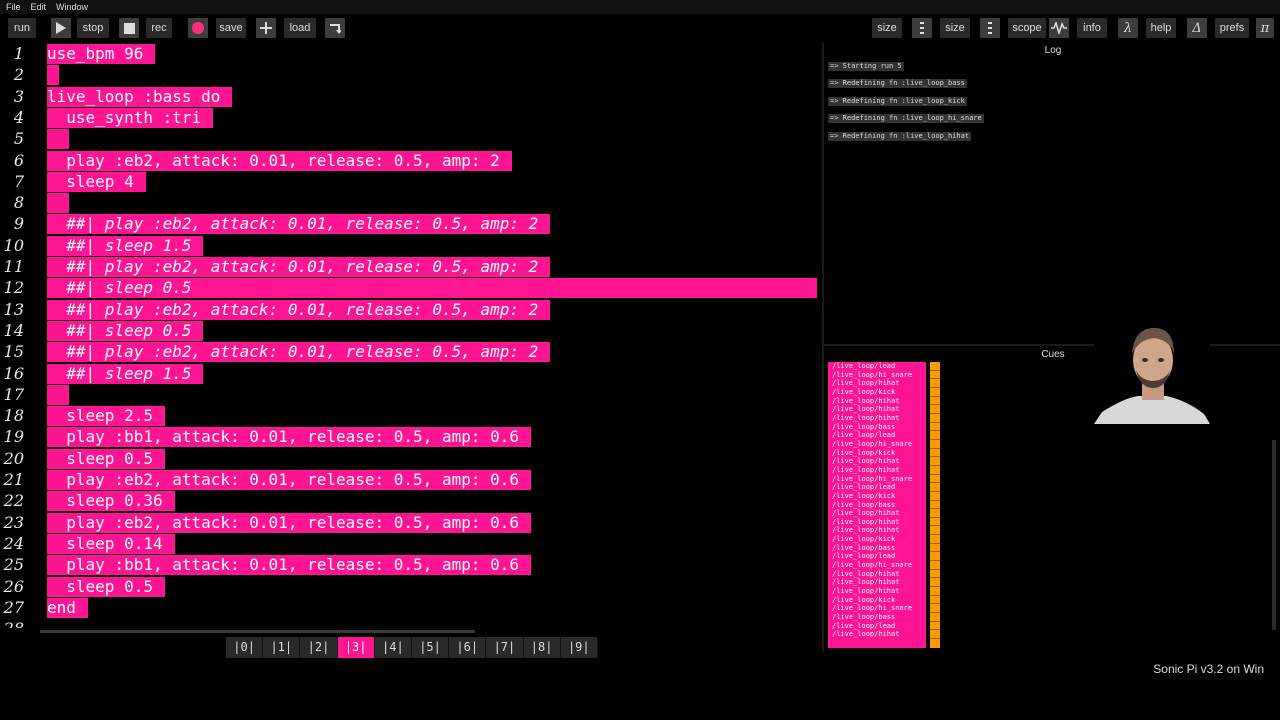 The image size is (1280, 720). I want to click on run-button: run, so click(22, 28).